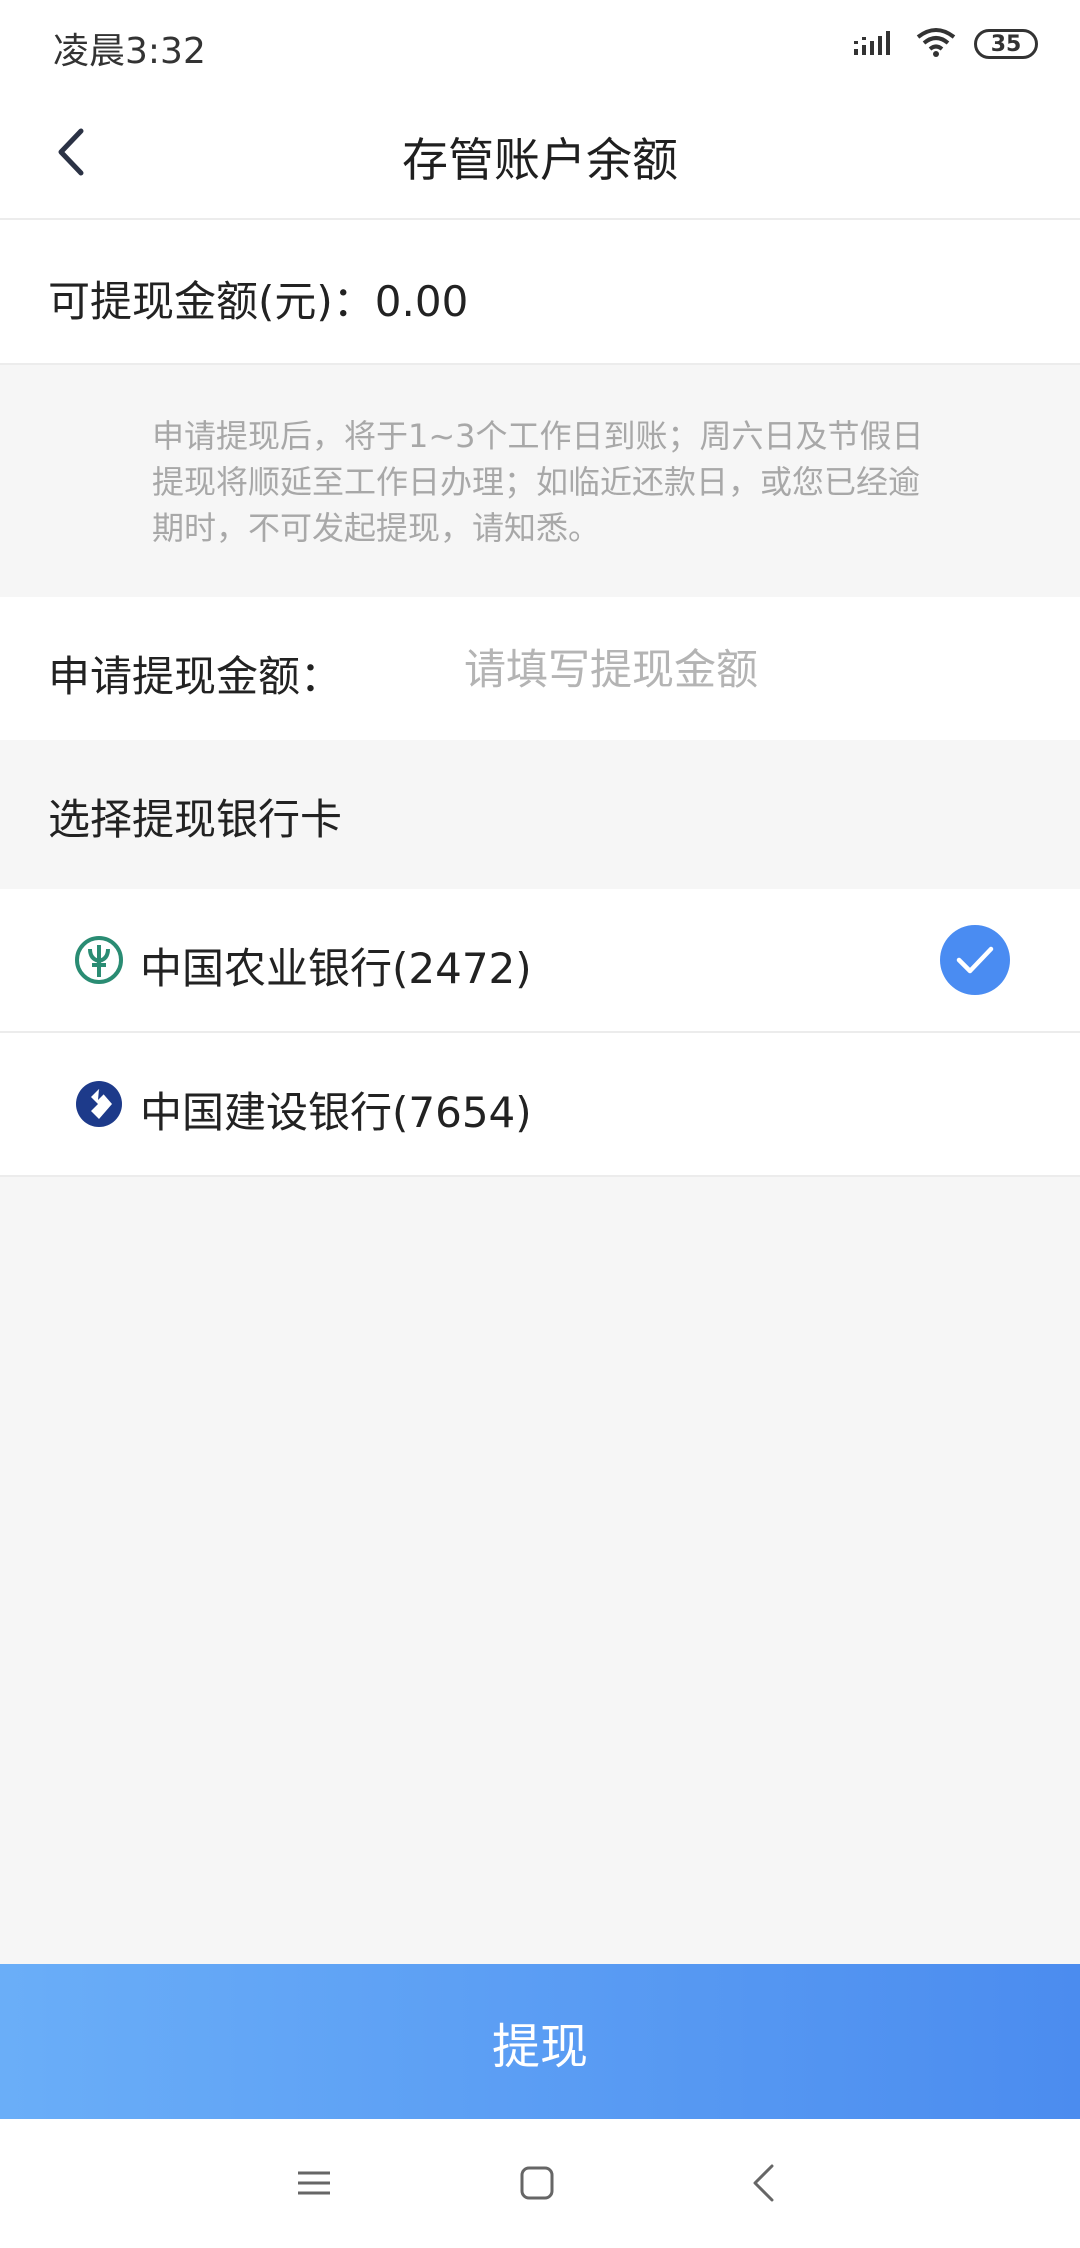 The height and width of the screenshot is (2248, 1080). Describe the element at coordinates (129, 51) in the screenshot. I see `status-time: 凌晨3:32` at that location.